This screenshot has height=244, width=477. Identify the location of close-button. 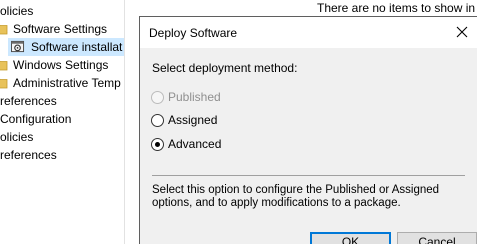
(462, 32).